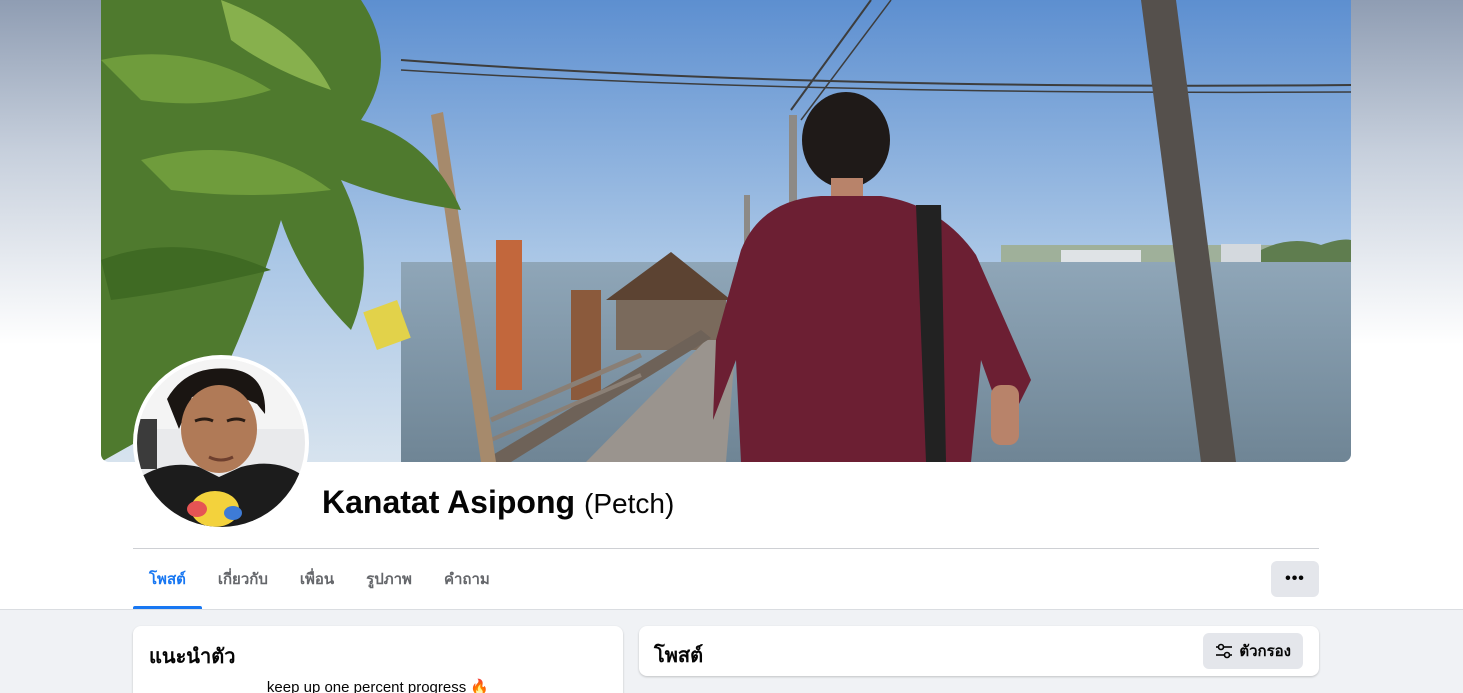 The height and width of the screenshot is (693, 1463). I want to click on tab-questions: คำถาม, so click(467, 579).